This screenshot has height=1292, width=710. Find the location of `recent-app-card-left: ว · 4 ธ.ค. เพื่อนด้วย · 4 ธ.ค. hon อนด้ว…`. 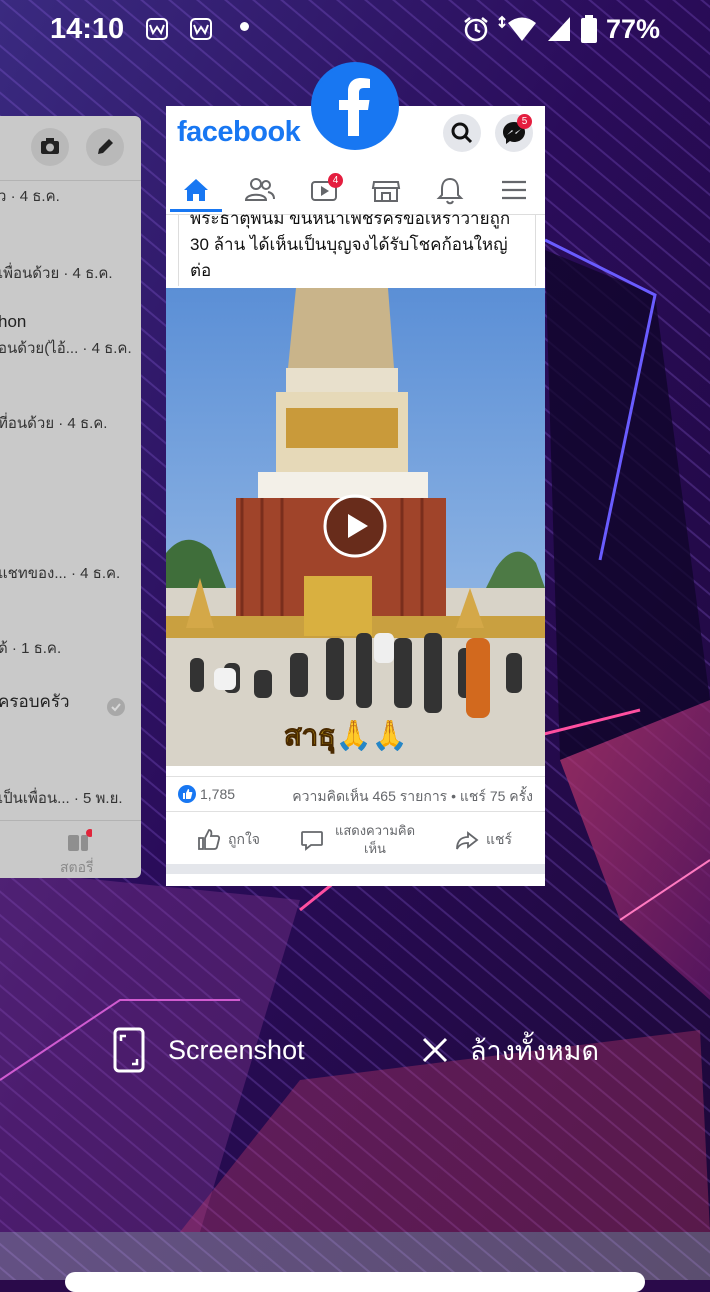

recent-app-card-left: ว · 4 ธ.ค. เพื่อนด้วย · 4 ธ.ค. hon อนด้ว… is located at coordinates (70, 497).